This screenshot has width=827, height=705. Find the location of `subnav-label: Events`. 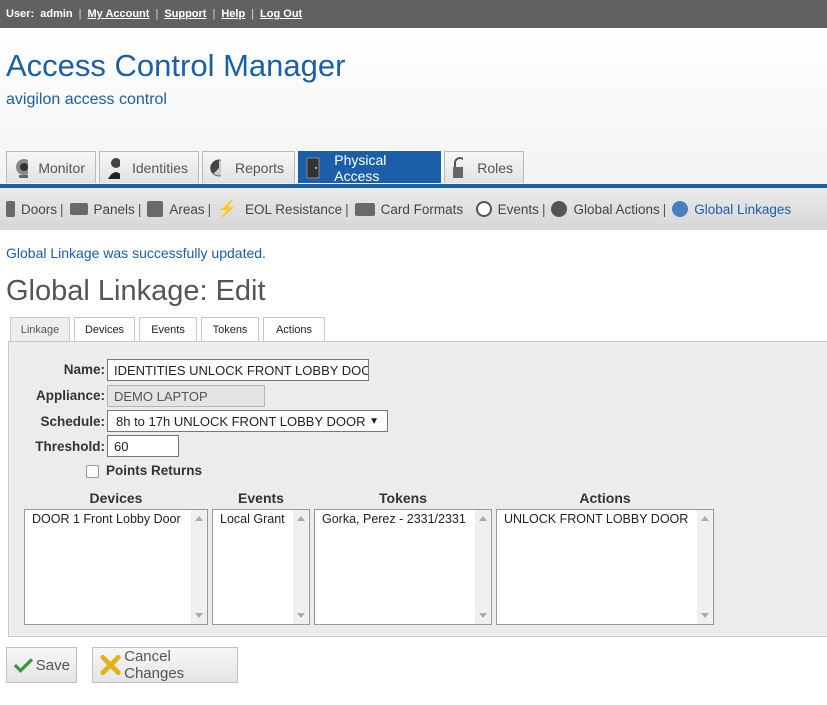

subnav-label: Events is located at coordinates (518, 209).